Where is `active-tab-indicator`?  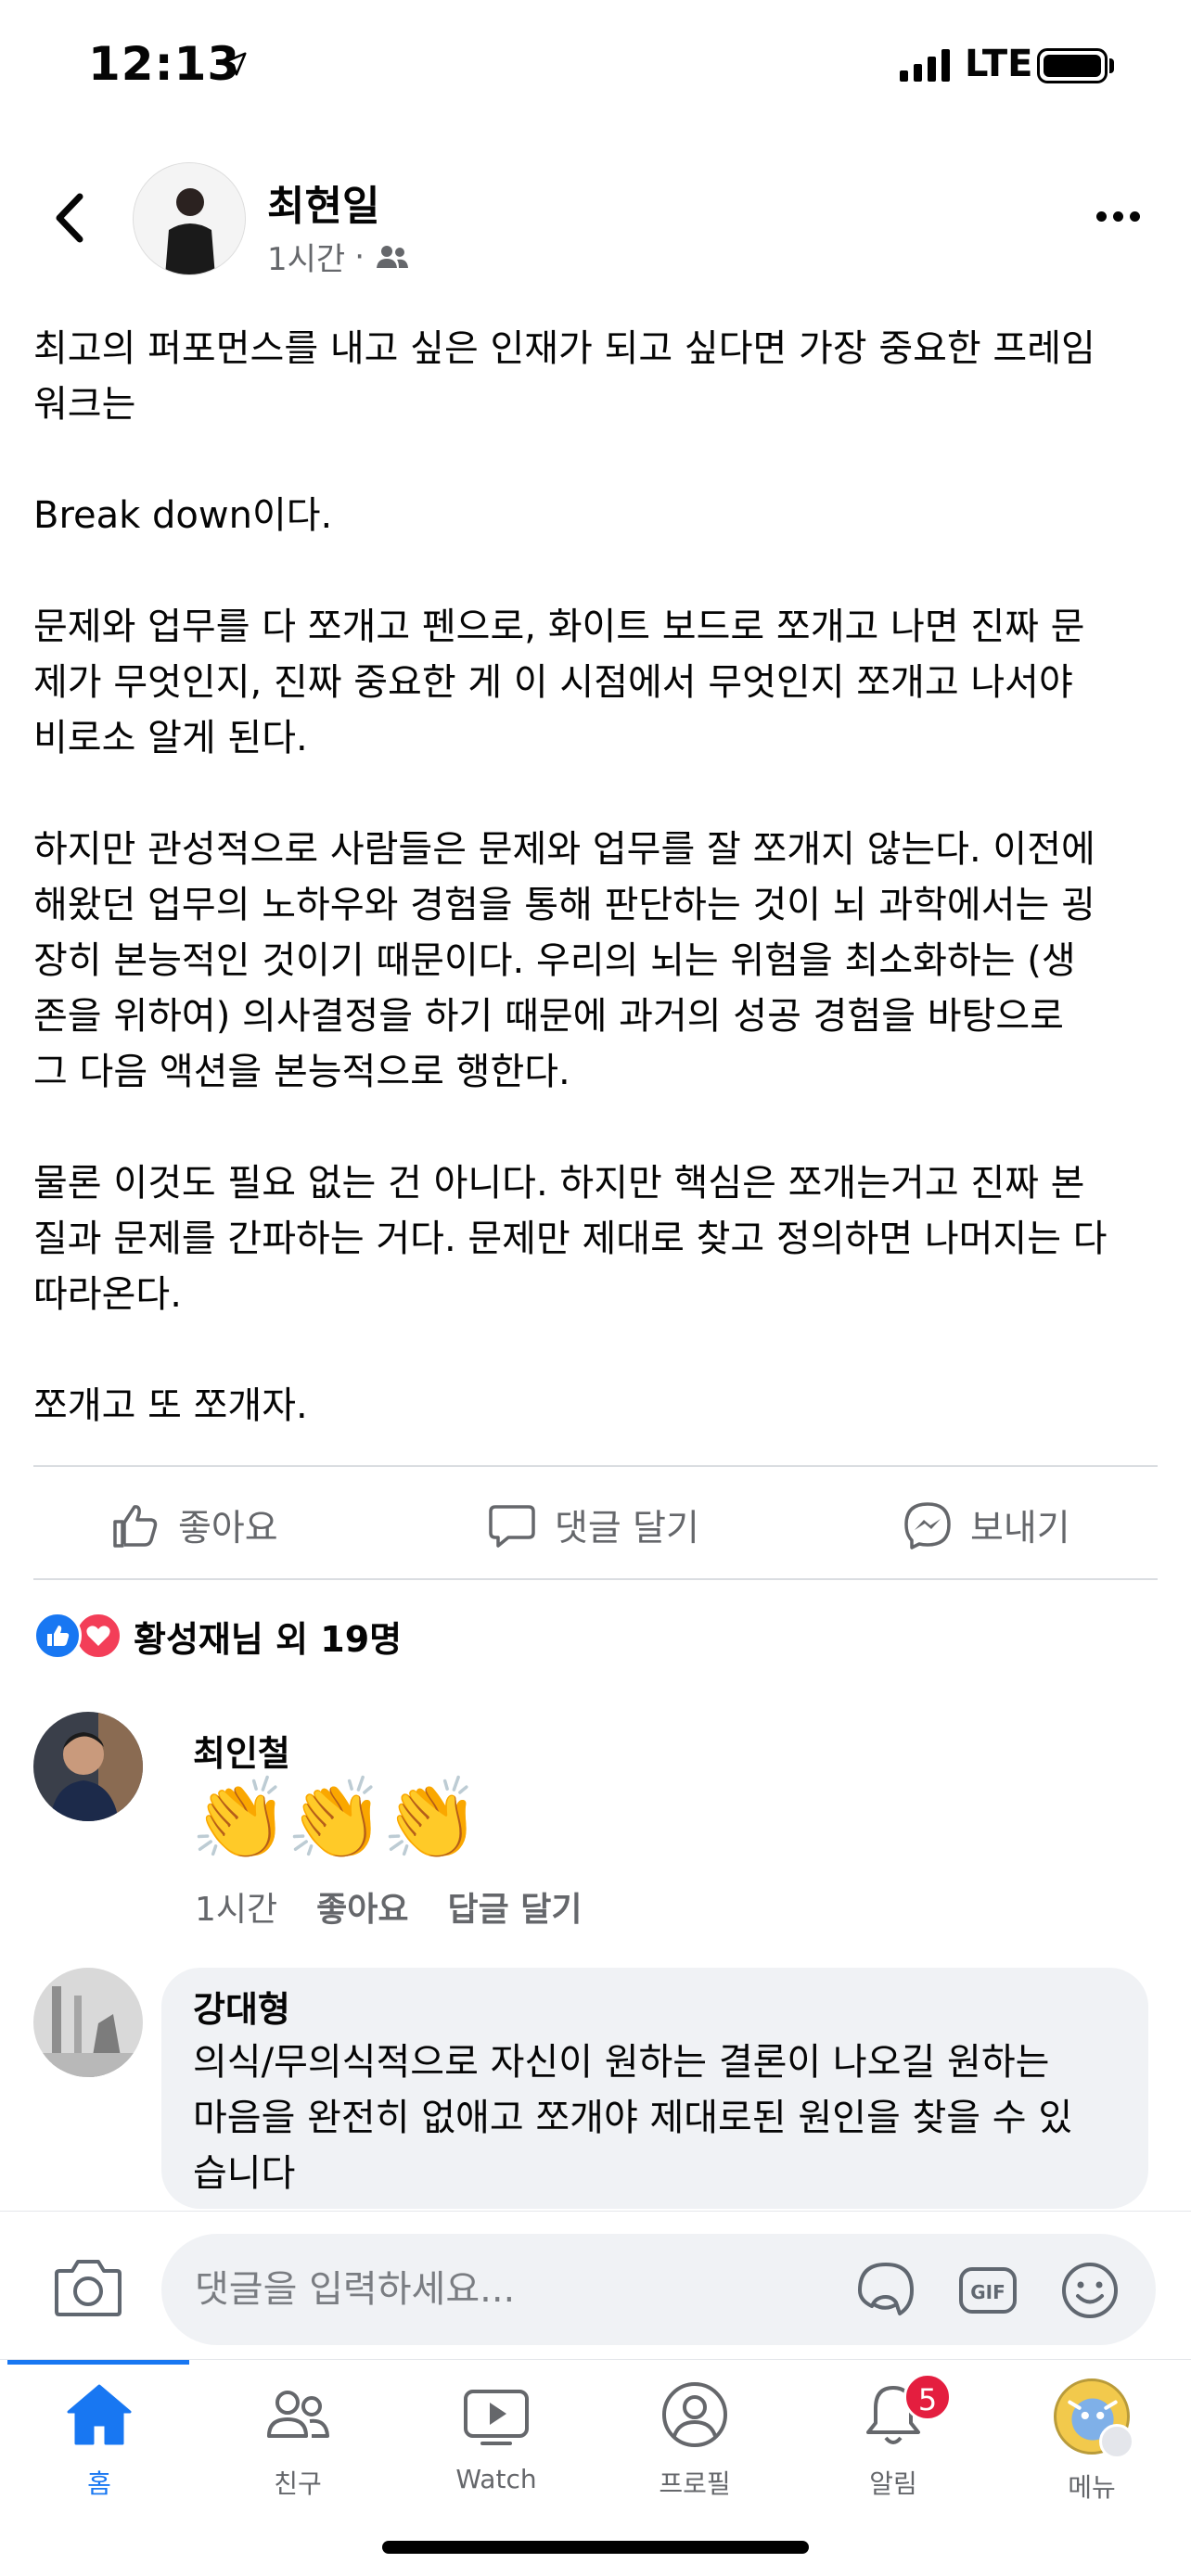 active-tab-indicator is located at coordinates (98, 2362).